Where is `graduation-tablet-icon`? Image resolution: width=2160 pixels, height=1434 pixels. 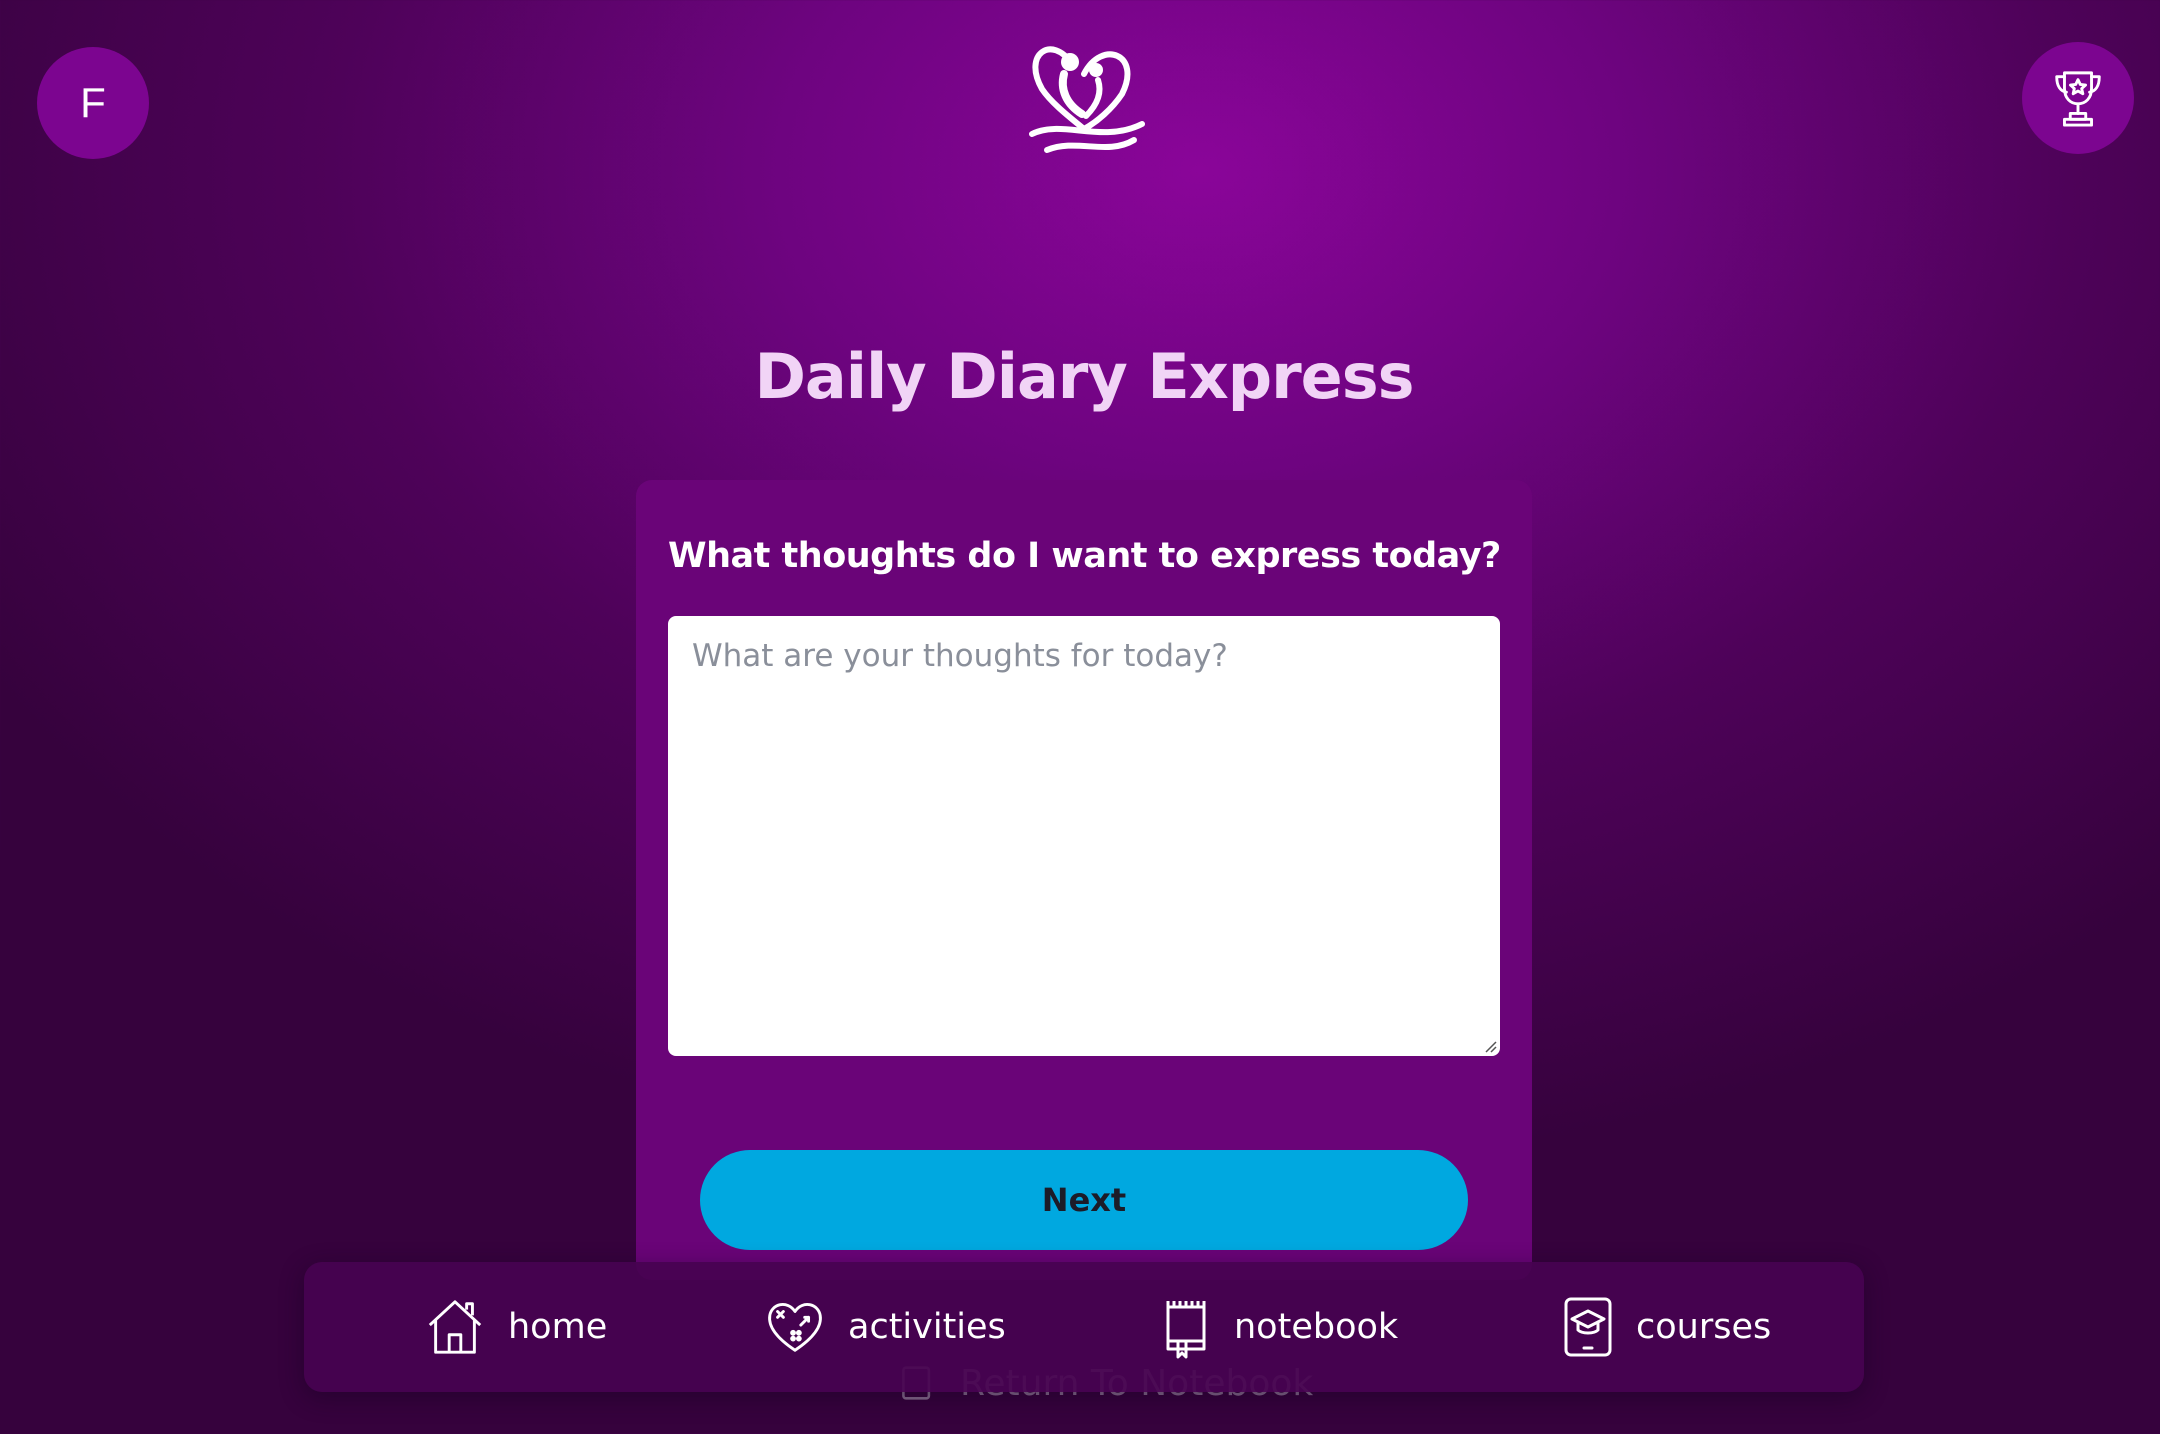 graduation-tablet-icon is located at coordinates (1588, 1327).